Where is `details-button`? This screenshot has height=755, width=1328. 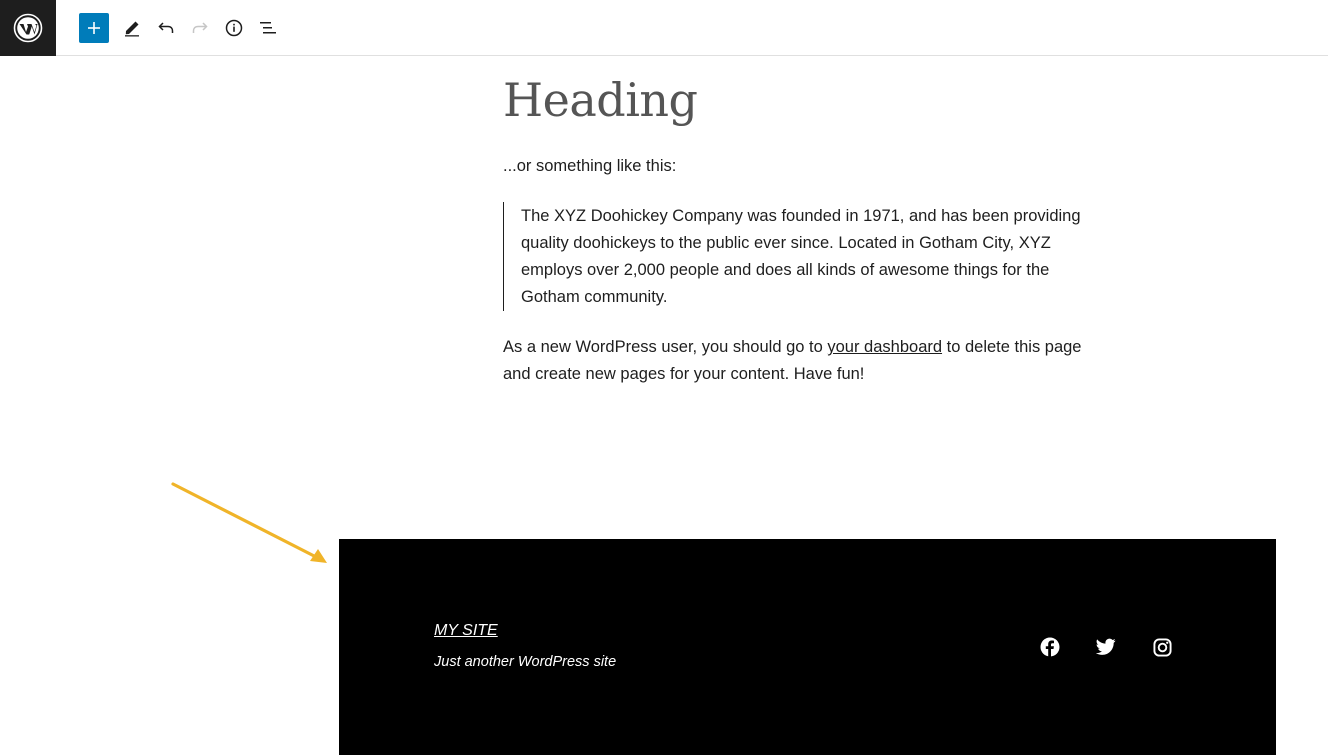 details-button is located at coordinates (234, 28).